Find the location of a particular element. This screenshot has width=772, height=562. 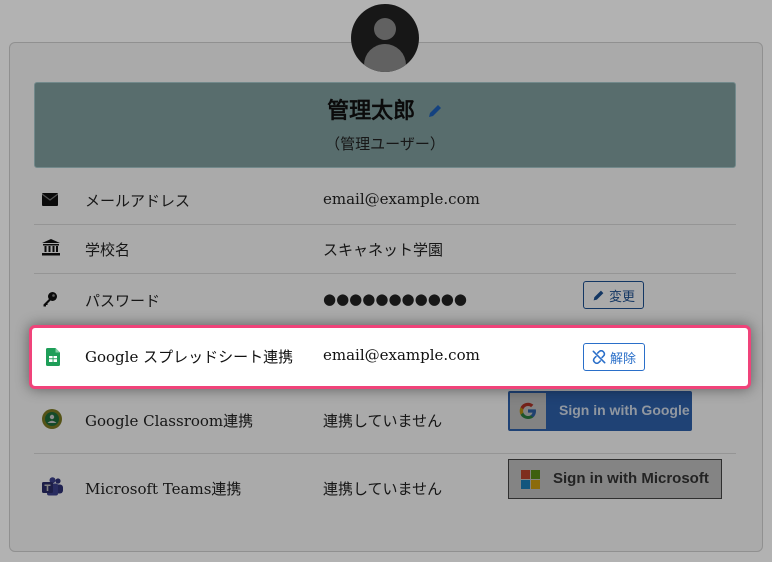

classroom-value: 連携していません is located at coordinates (383, 421).